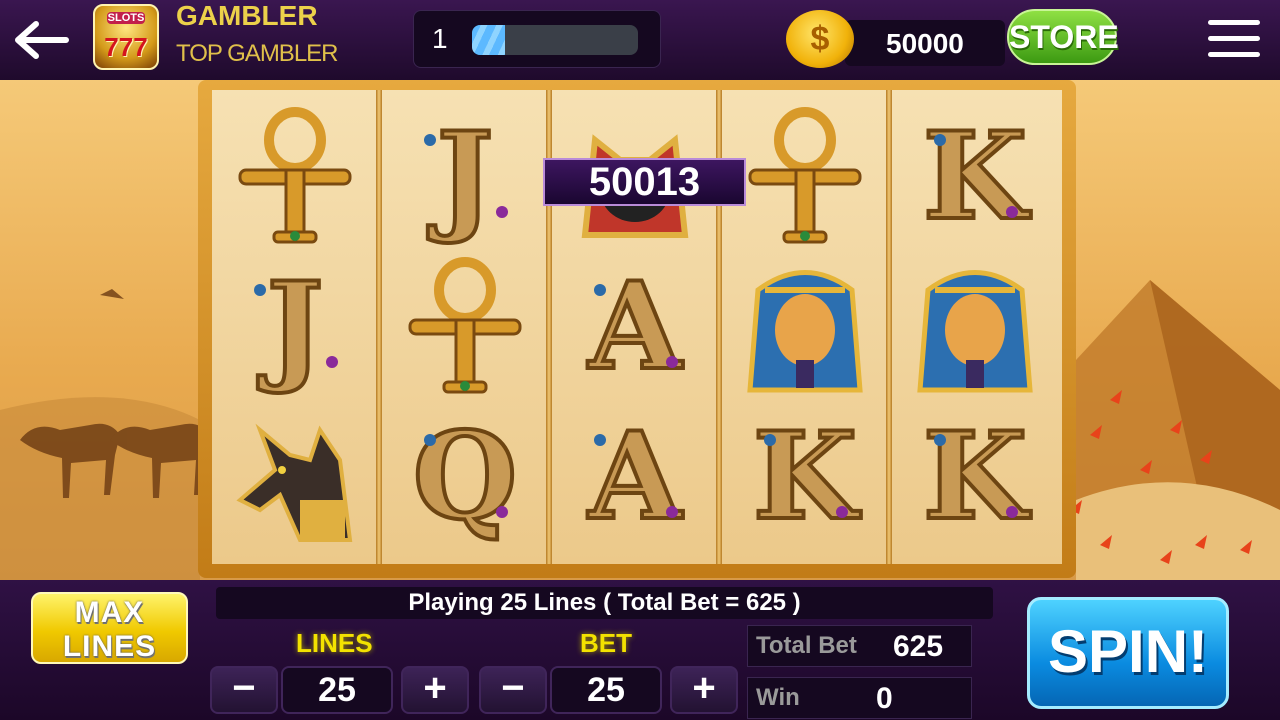  What do you see at coordinates (806, 645) in the screenshot?
I see `total-bet-label: Total Bet` at bounding box center [806, 645].